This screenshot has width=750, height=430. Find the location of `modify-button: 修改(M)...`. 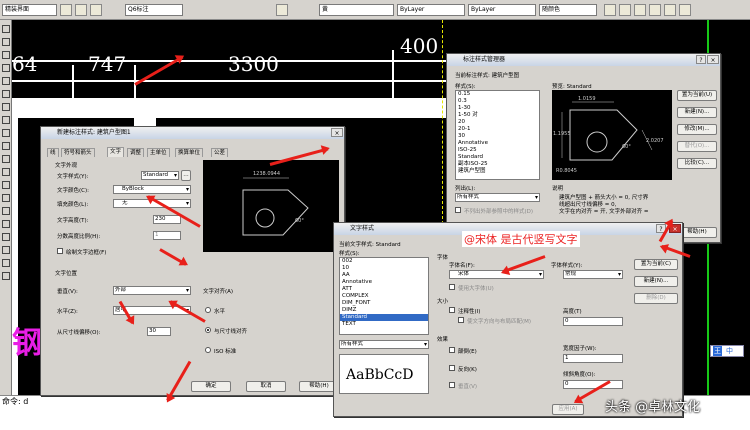

modify-button: 修改(M)... is located at coordinates (697, 129).